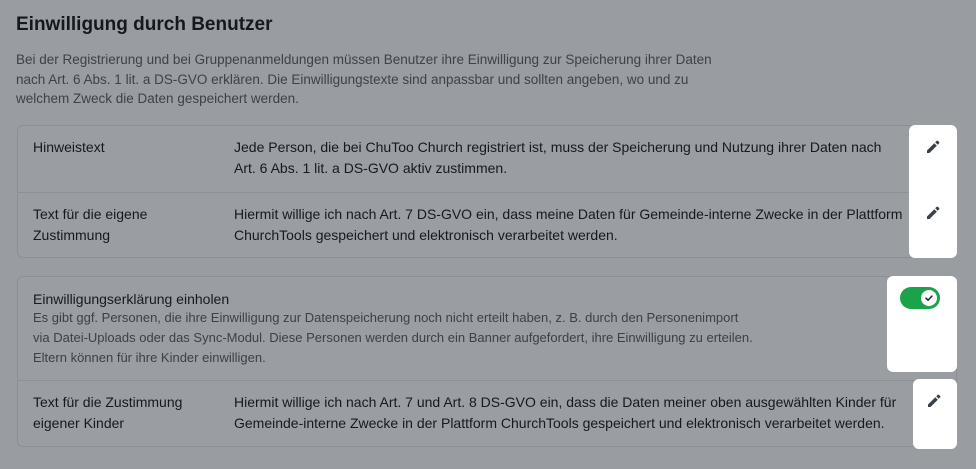  What do you see at coordinates (933, 191) in the screenshot?
I see `card1-actions-panel` at bounding box center [933, 191].